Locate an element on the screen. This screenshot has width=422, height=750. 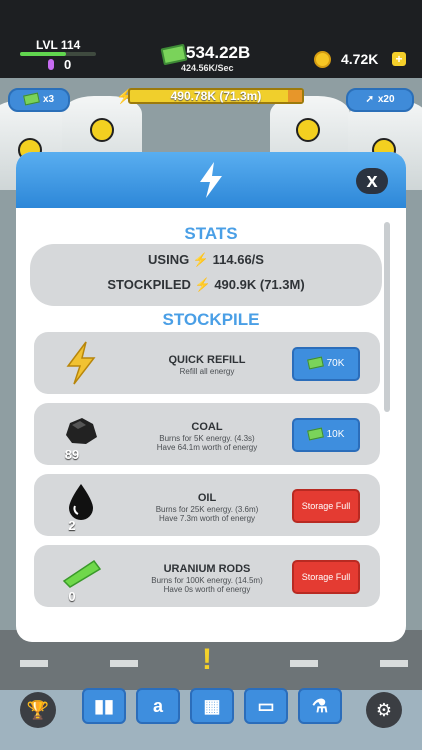
modal-header: x is located at coordinates (211, 180).